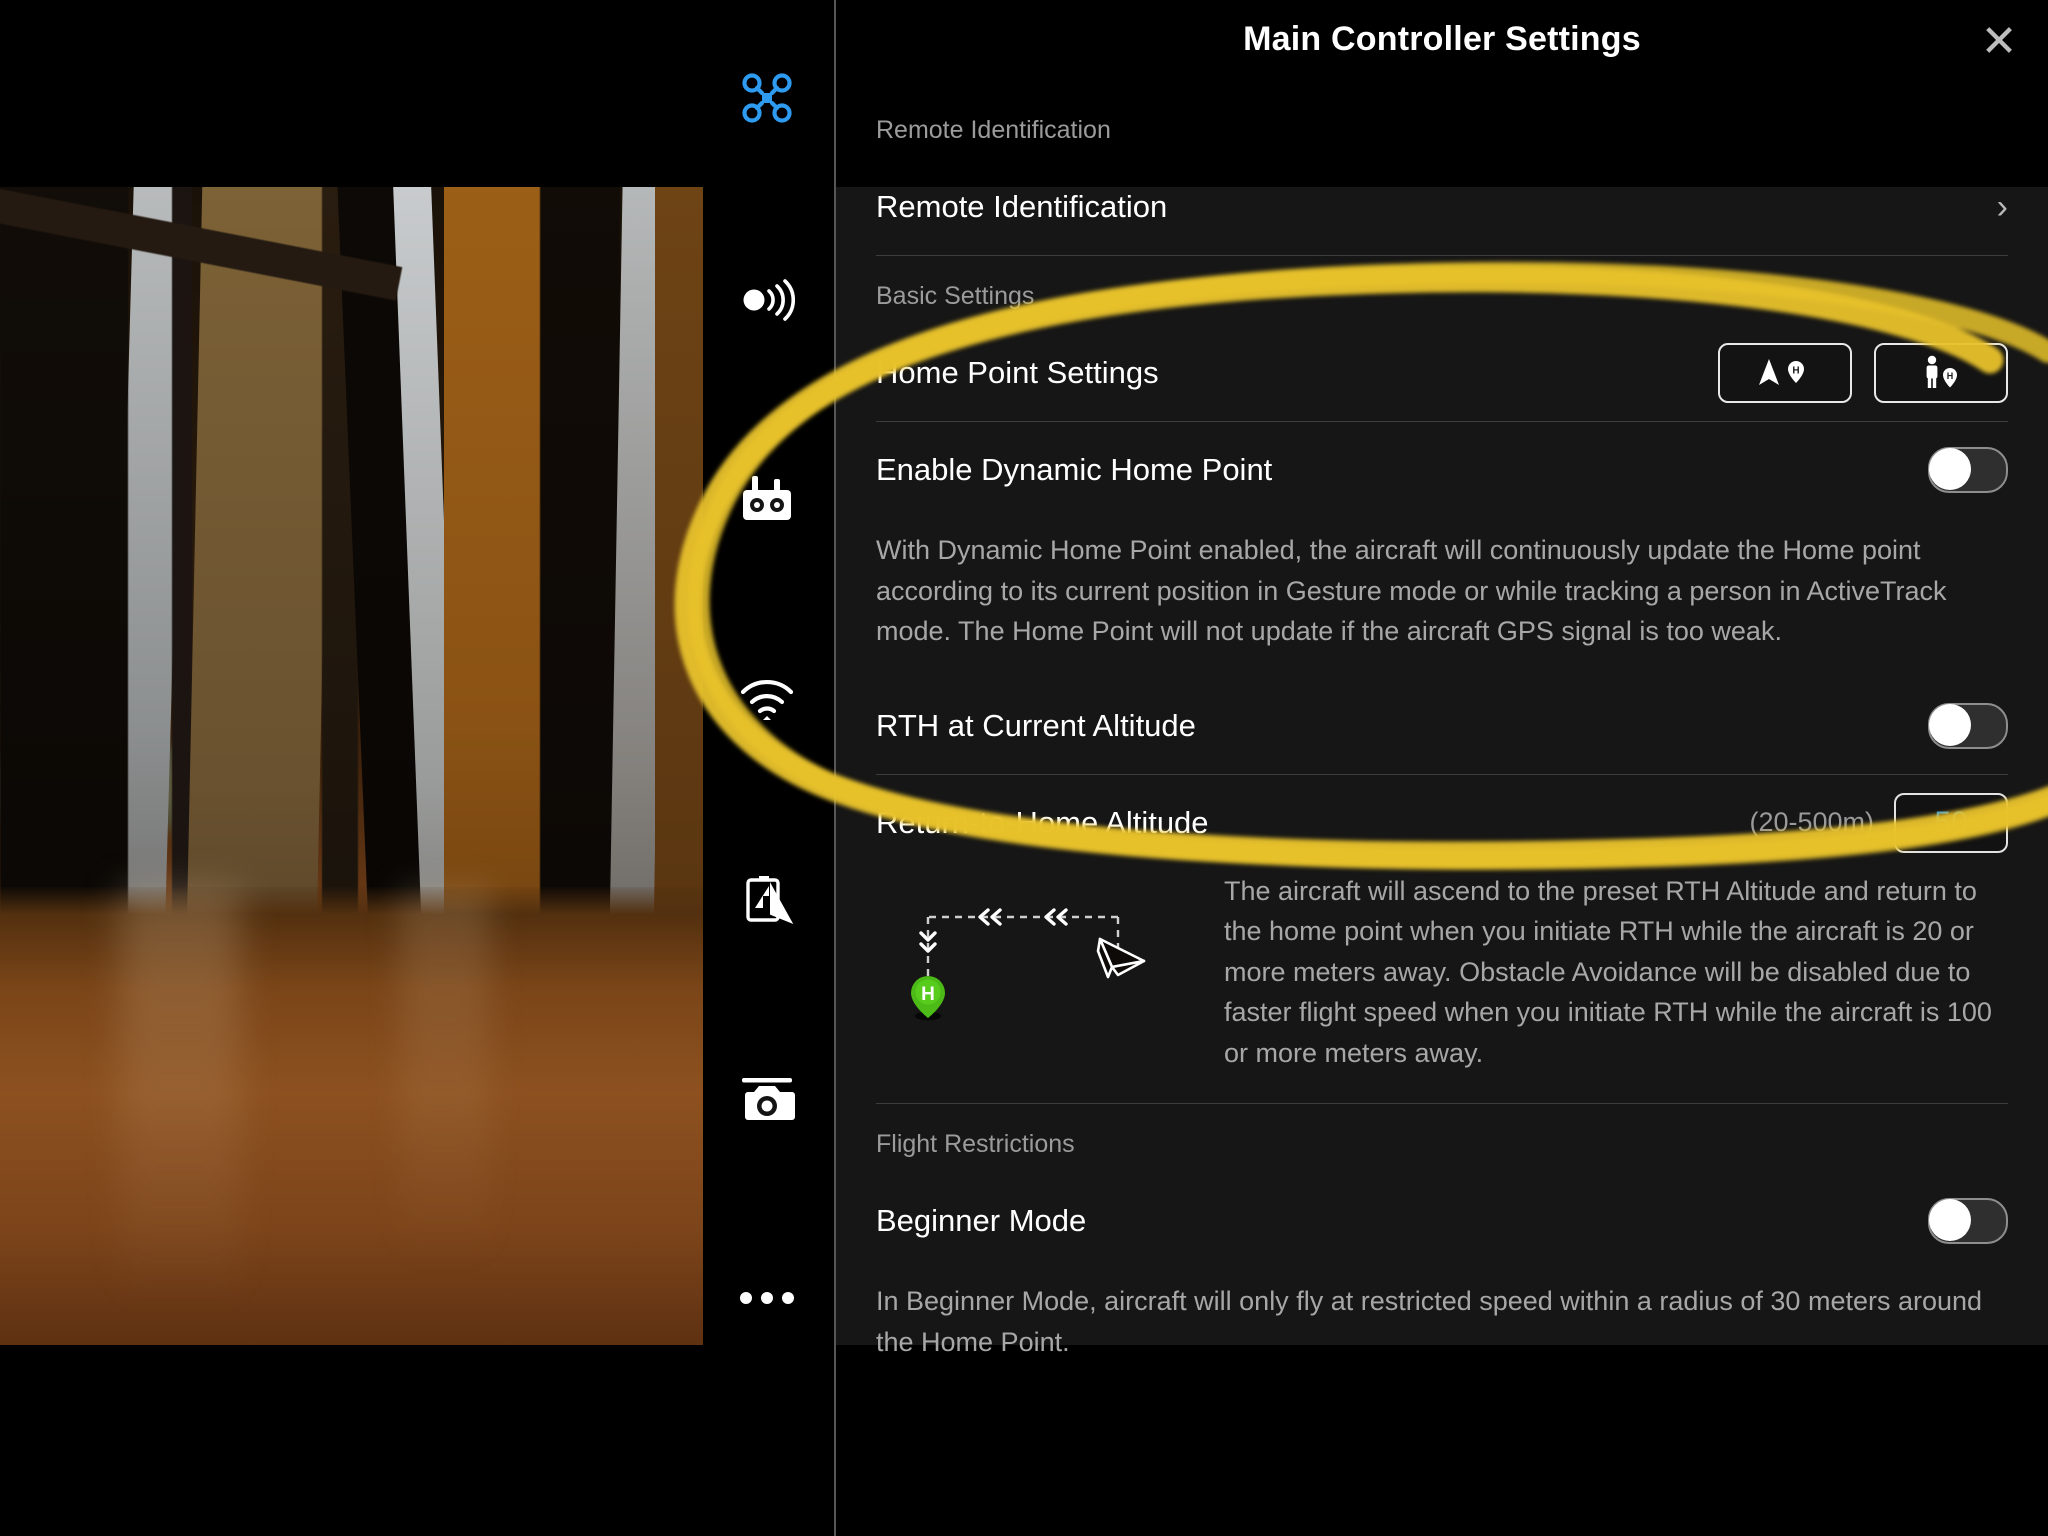 The image size is (2048, 1536). Describe the element at coordinates (1811, 822) in the screenshot. I see `rth-altitude-range: (20-500m)` at that location.